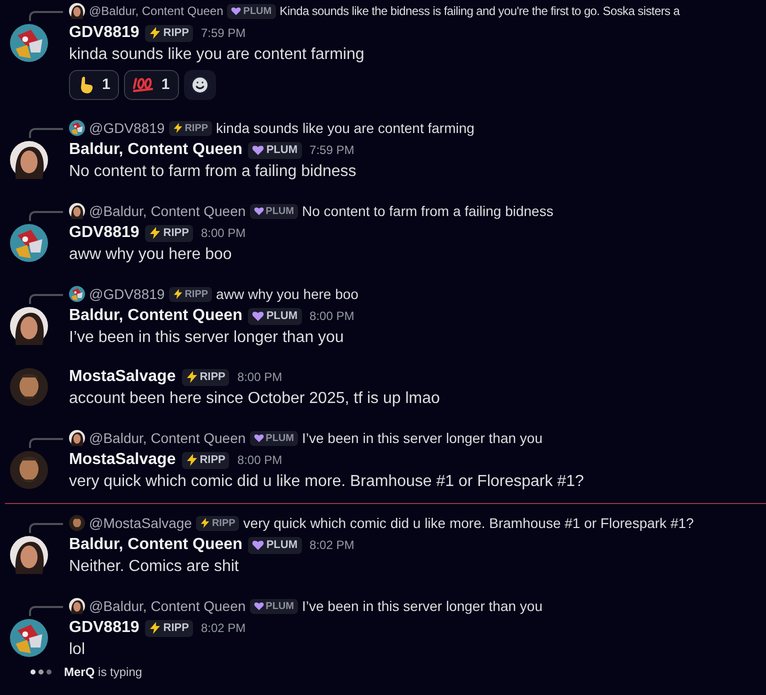 This screenshot has height=695, width=766. Describe the element at coordinates (345, 128) in the screenshot. I see `reply-preview: kinda sounds like you are content farming` at that location.